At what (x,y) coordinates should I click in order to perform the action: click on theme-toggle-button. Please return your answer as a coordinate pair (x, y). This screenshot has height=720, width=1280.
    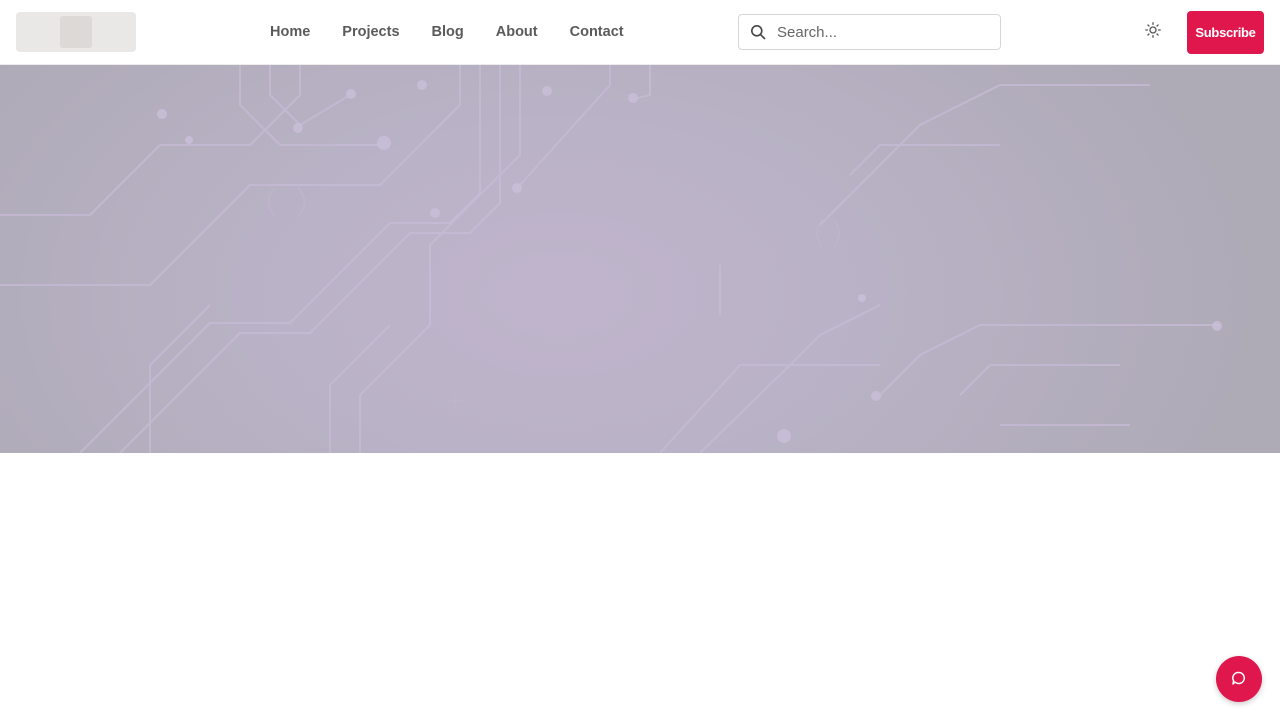
    Looking at the image, I should click on (1153, 32).